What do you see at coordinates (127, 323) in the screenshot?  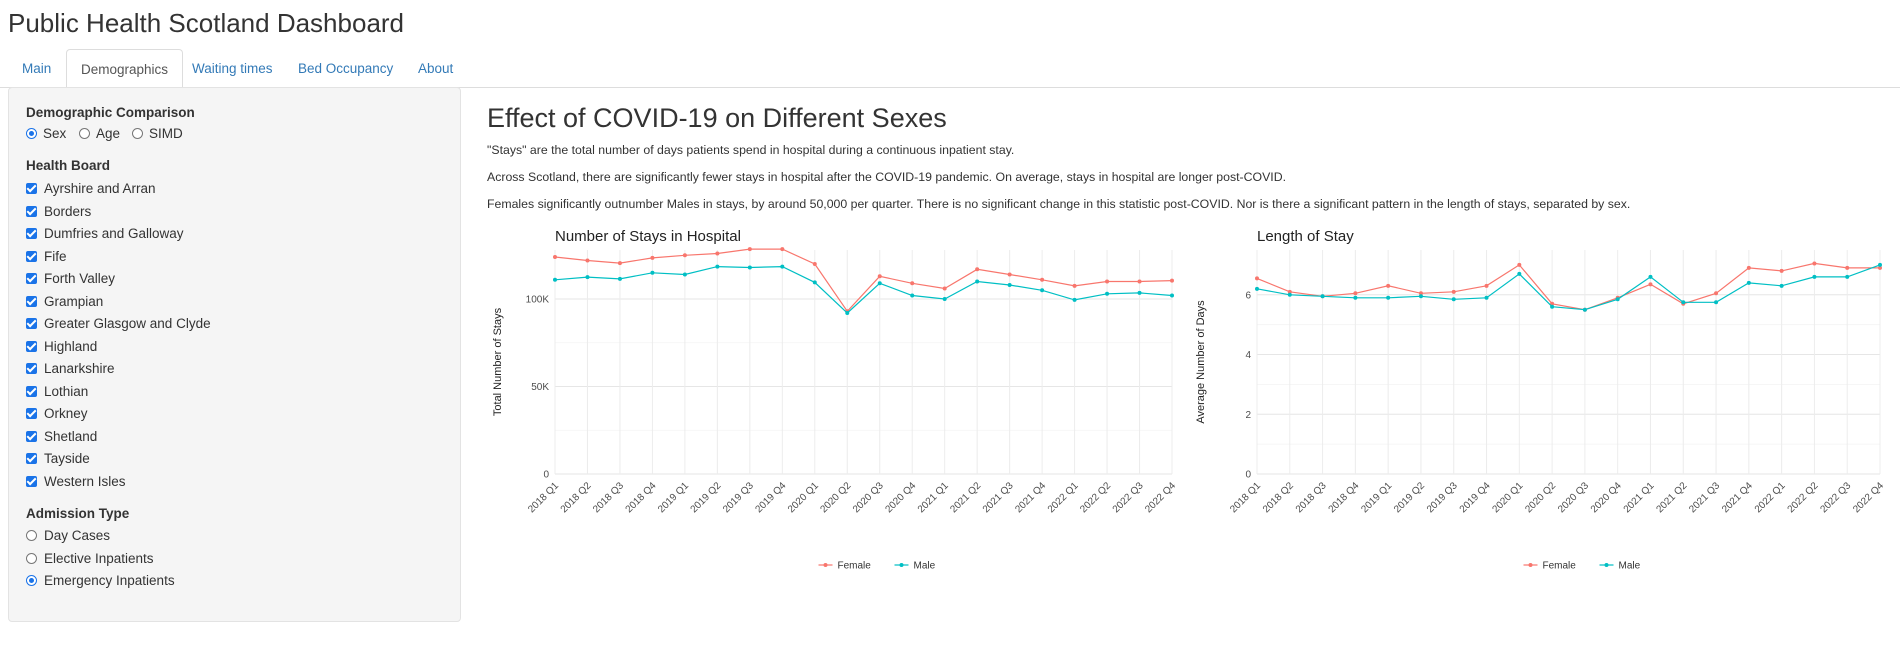 I see `checkbox-label: Greater Glasgow and Clyde` at bounding box center [127, 323].